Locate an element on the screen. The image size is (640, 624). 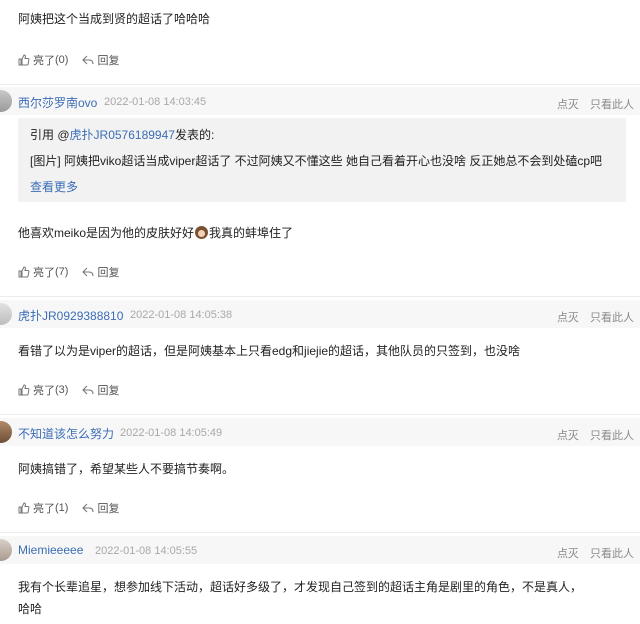
quote-prefix: 引用 @ is located at coordinates (50, 135).